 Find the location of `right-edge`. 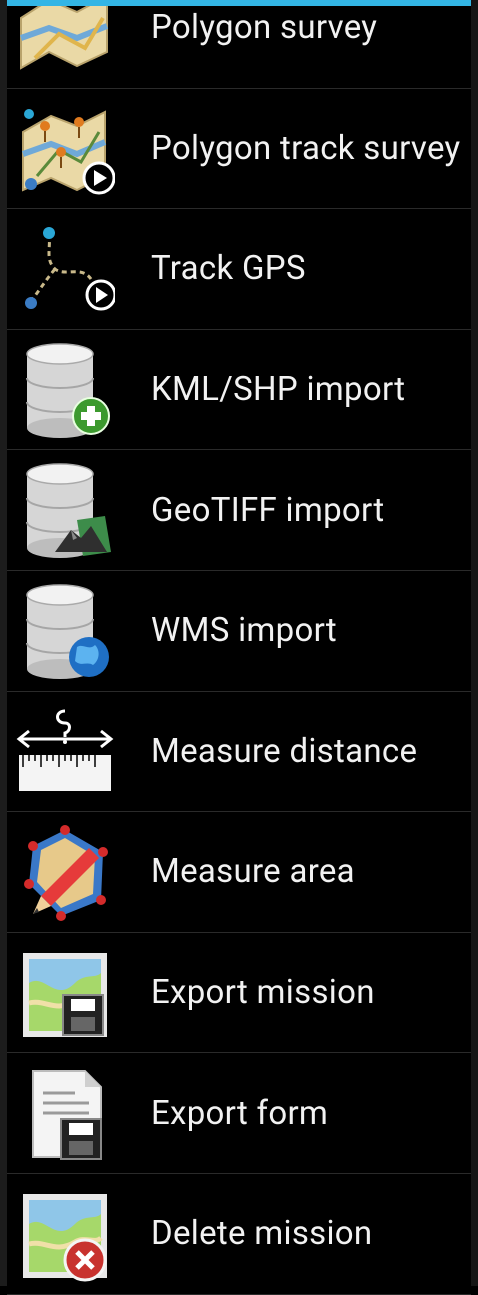

right-edge is located at coordinates (474, 643).